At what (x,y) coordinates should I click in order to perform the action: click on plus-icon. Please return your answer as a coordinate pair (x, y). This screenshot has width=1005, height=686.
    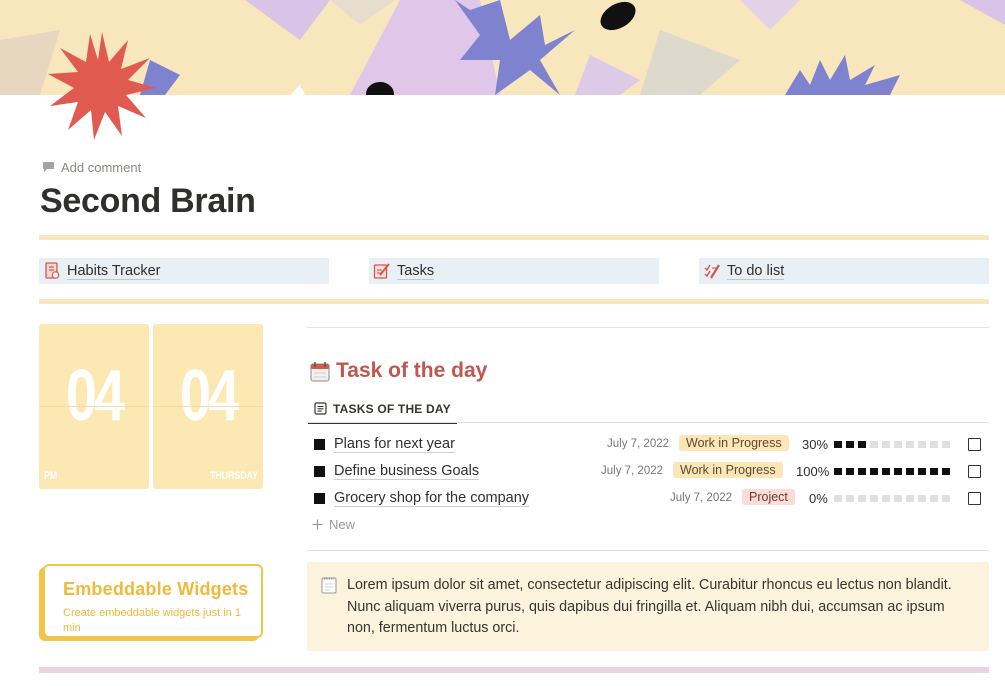
    Looking at the image, I should click on (317, 524).